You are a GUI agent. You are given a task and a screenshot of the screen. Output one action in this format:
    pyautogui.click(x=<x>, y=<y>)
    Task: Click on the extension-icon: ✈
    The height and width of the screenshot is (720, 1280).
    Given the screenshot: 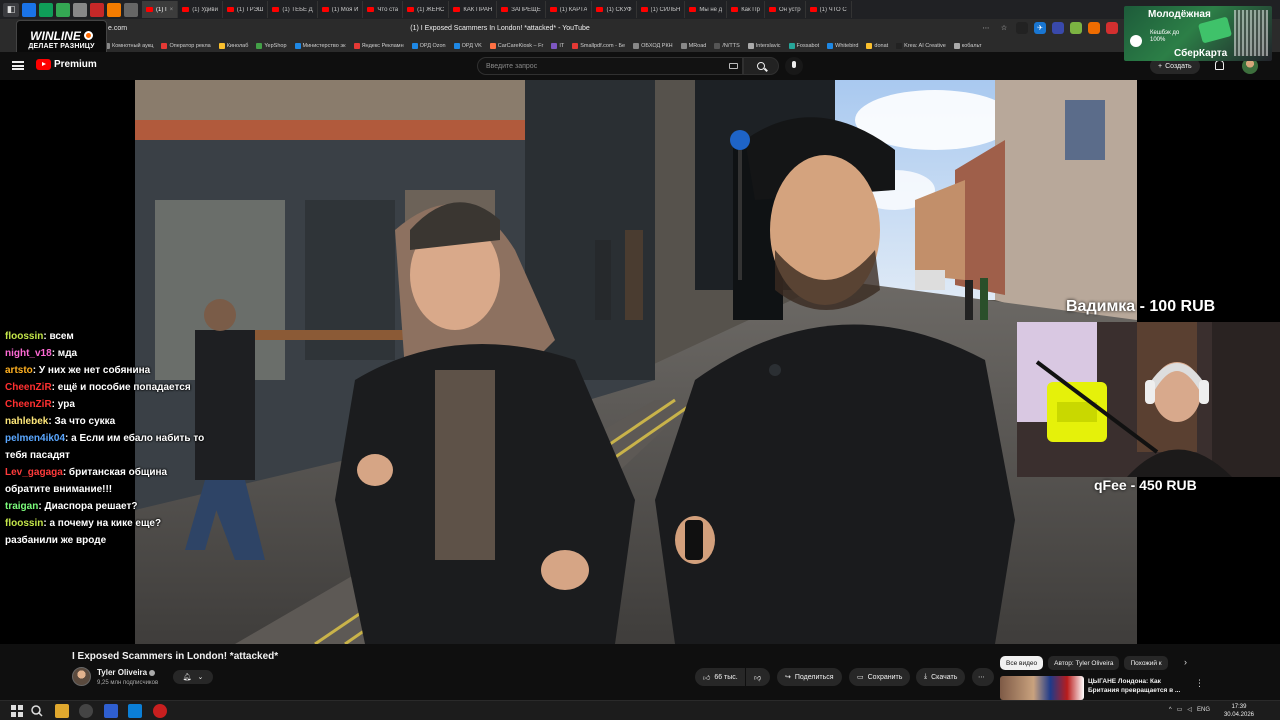 What is the action you would take?
    pyautogui.click(x=1040, y=28)
    